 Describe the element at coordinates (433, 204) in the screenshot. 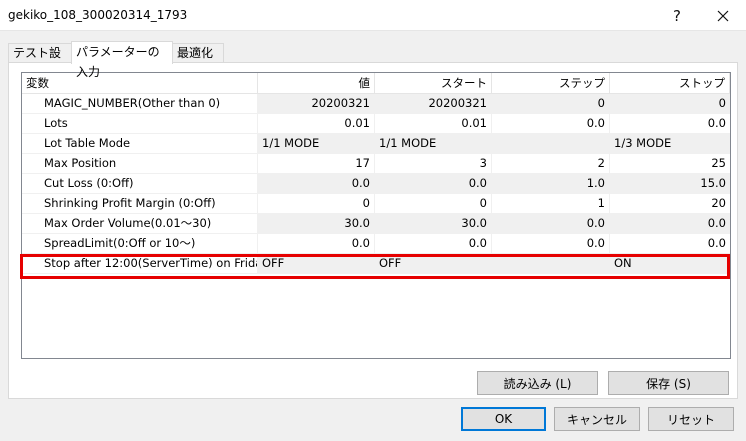

I see `param-start: 0` at that location.